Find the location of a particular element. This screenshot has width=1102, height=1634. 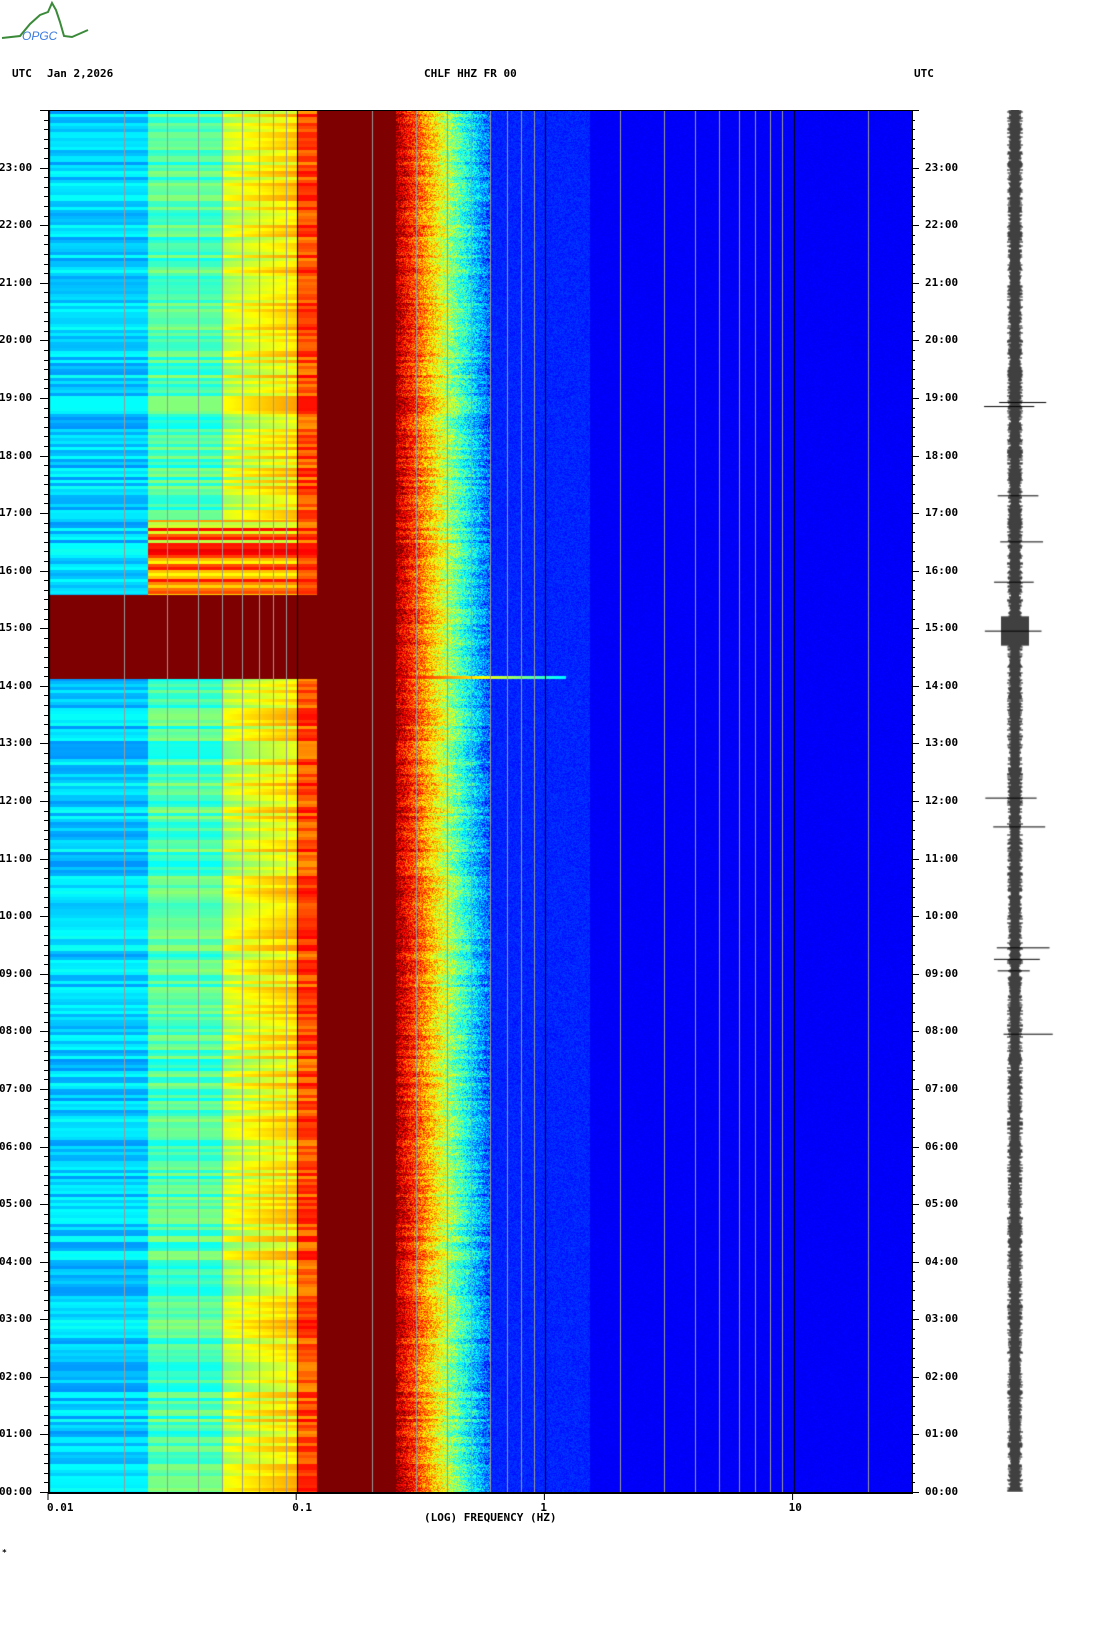

y-tick-label-left: 02:00 is located at coordinates (16, 1376).